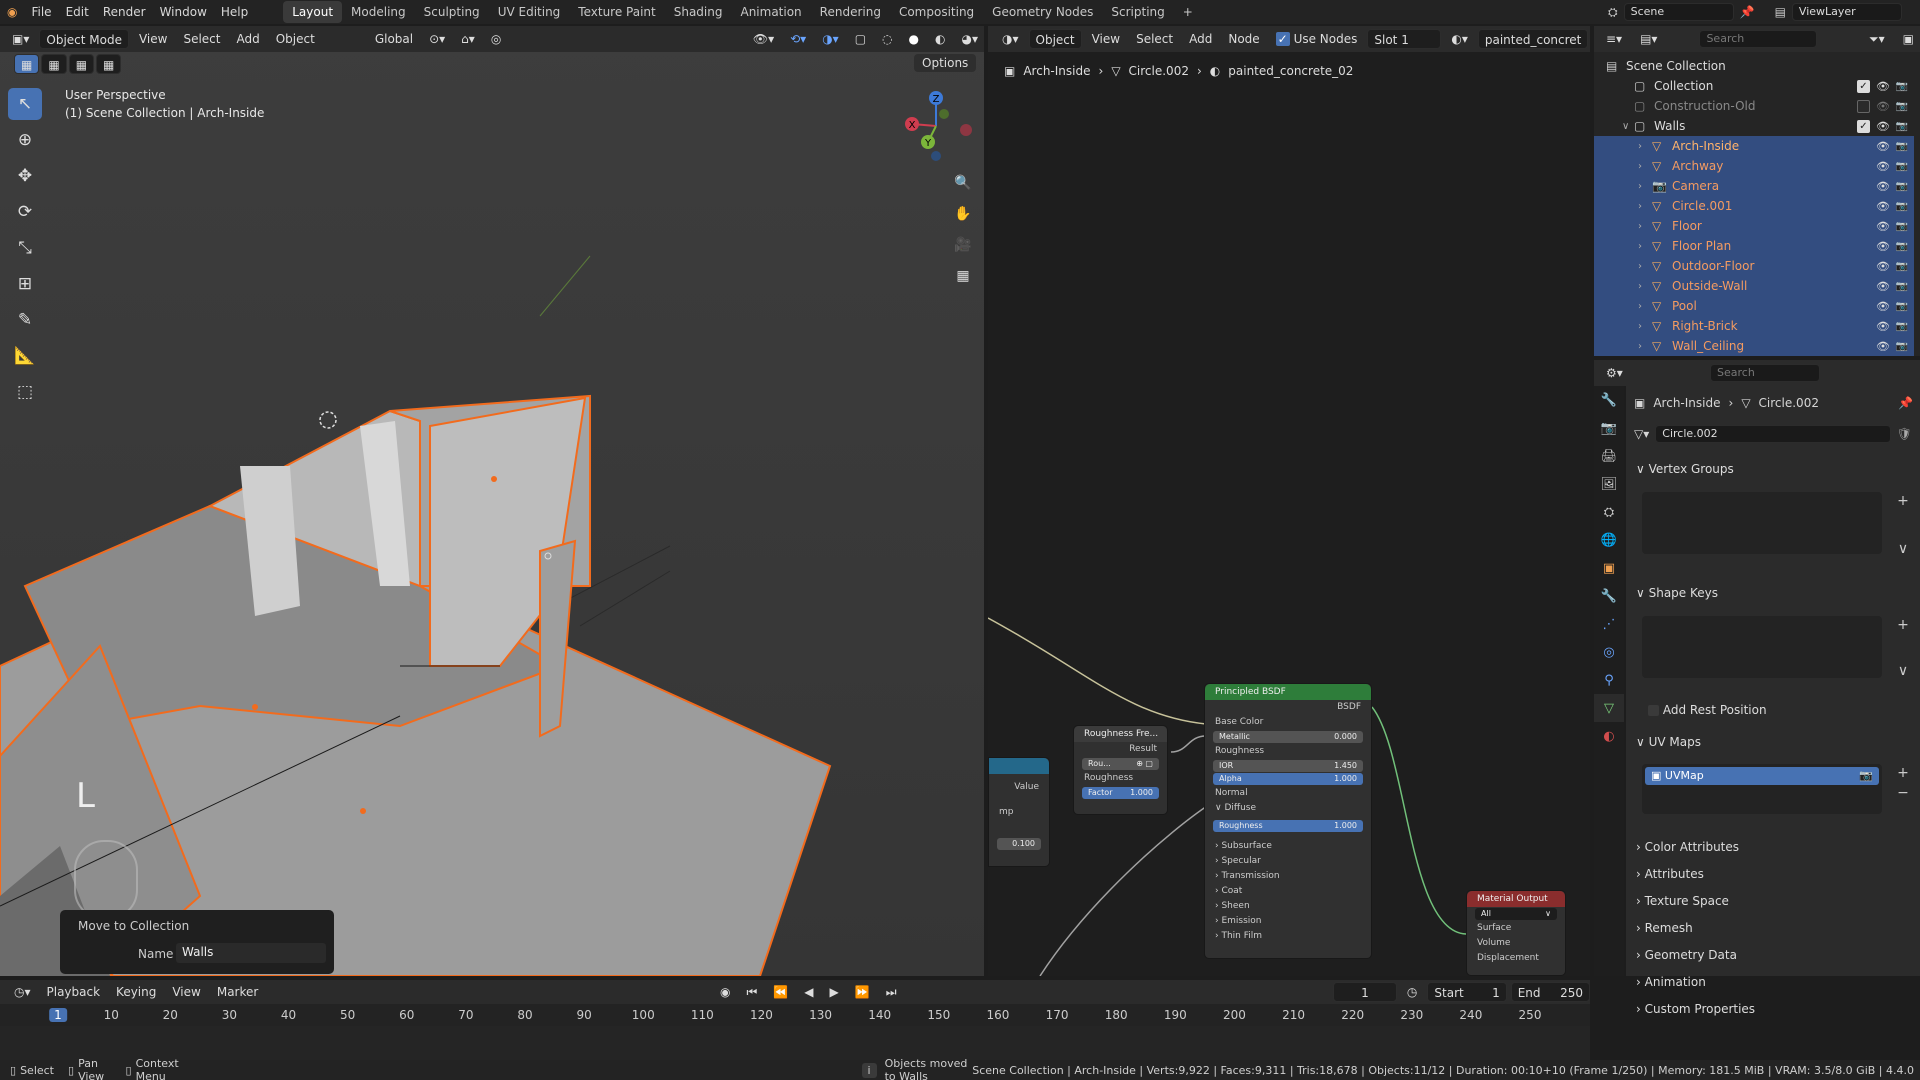 The image size is (1920, 1080). What do you see at coordinates (1664, 928) in the screenshot?
I see `remesh-section: › Remesh` at bounding box center [1664, 928].